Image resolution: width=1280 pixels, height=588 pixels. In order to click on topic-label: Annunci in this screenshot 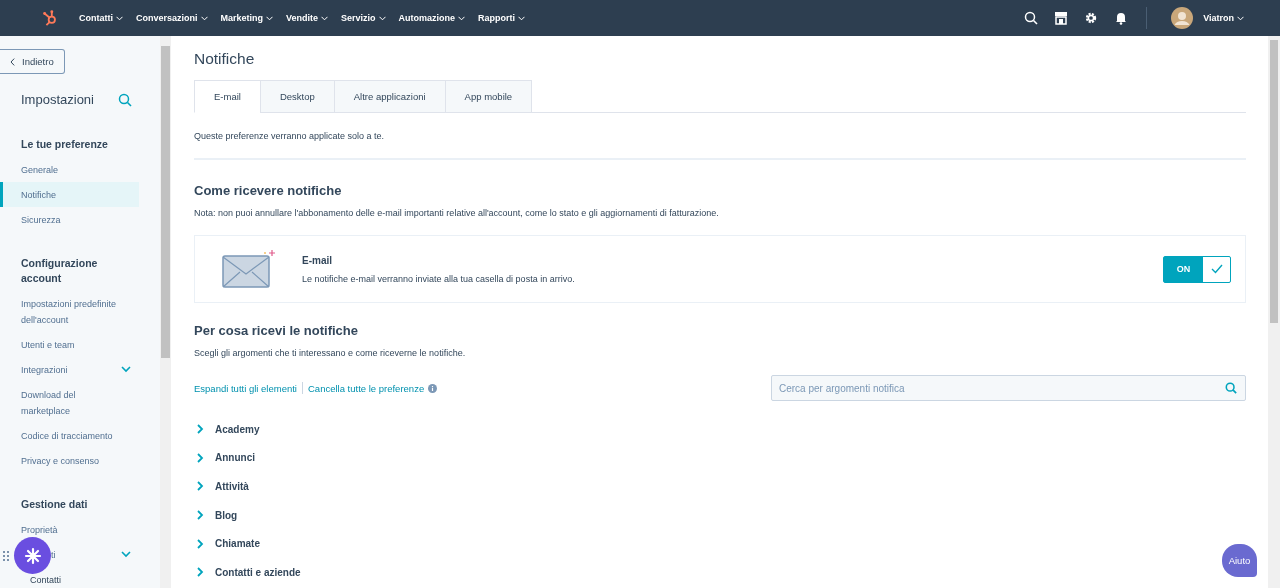, I will do `click(235, 458)`.